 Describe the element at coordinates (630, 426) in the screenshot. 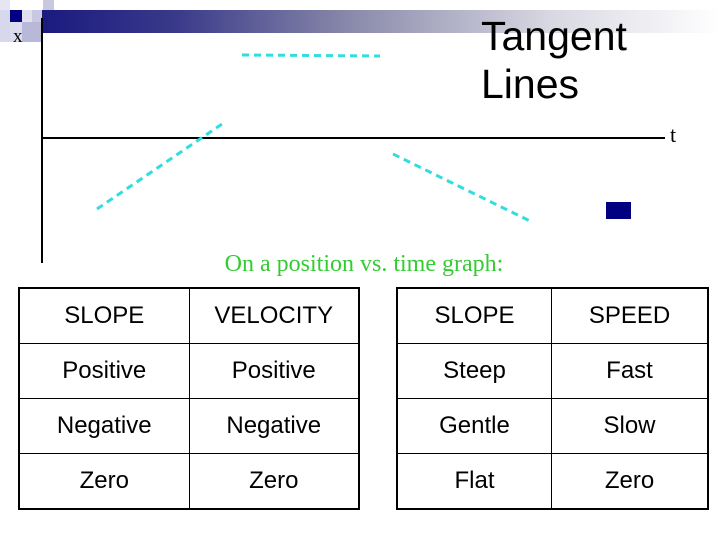

I see `table-cell: Slow` at that location.